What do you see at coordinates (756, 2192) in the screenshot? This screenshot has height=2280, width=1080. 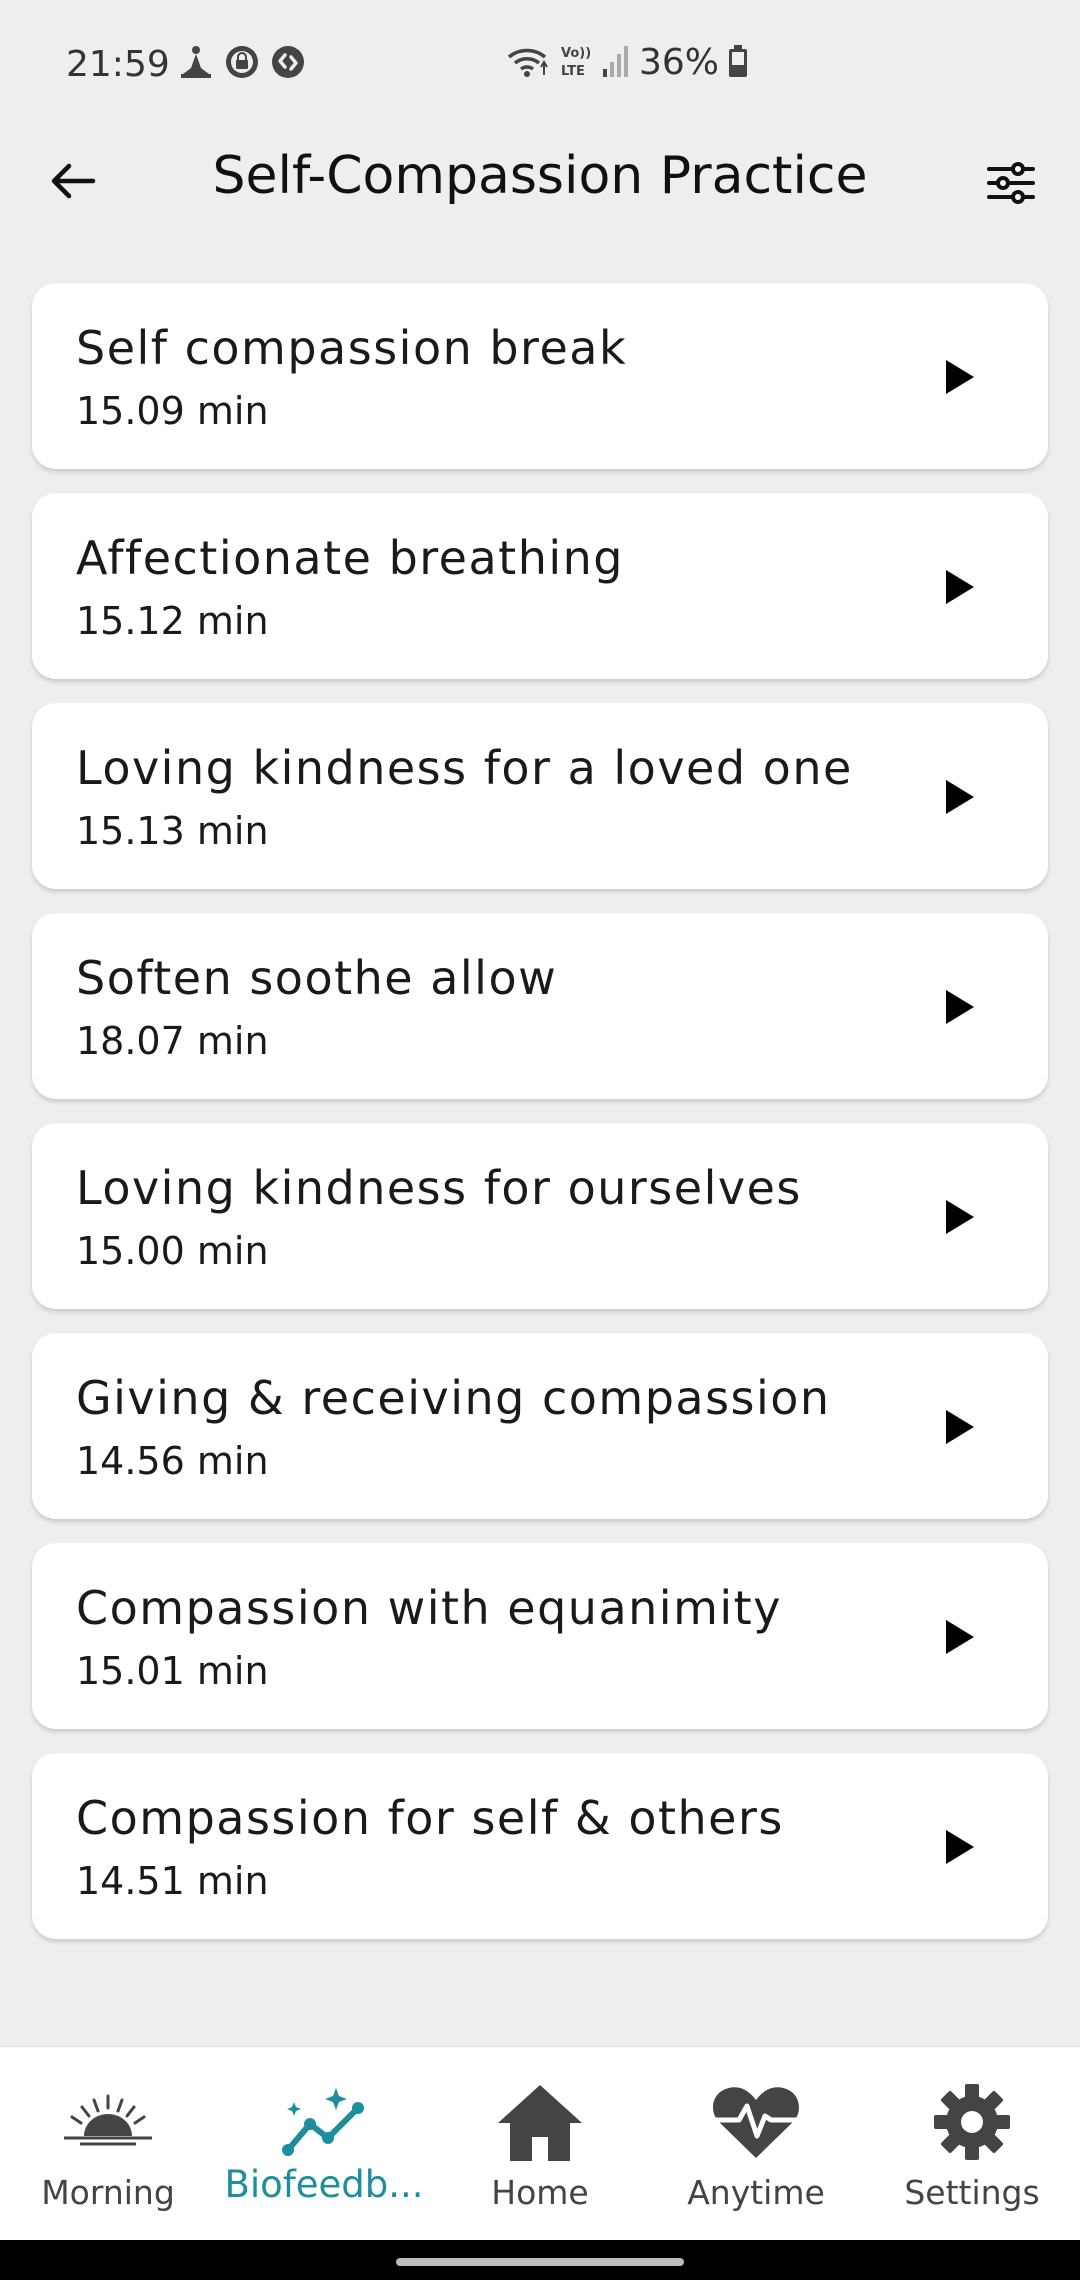 I see `nav-label: Anytime` at bounding box center [756, 2192].